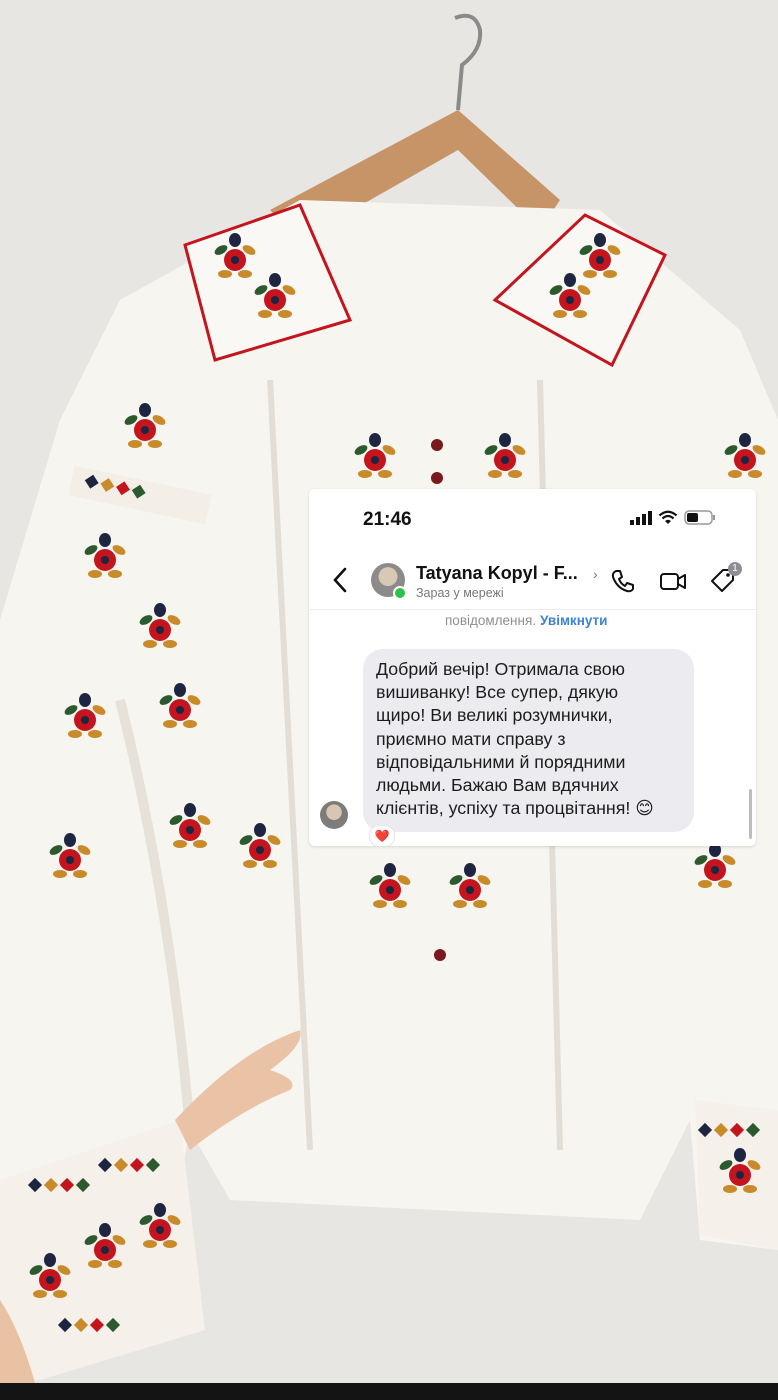 The height and width of the screenshot is (1400, 778). Describe the element at coordinates (497, 692) in the screenshot. I see `message-line: вишиванку! Все супер, дякую` at that location.